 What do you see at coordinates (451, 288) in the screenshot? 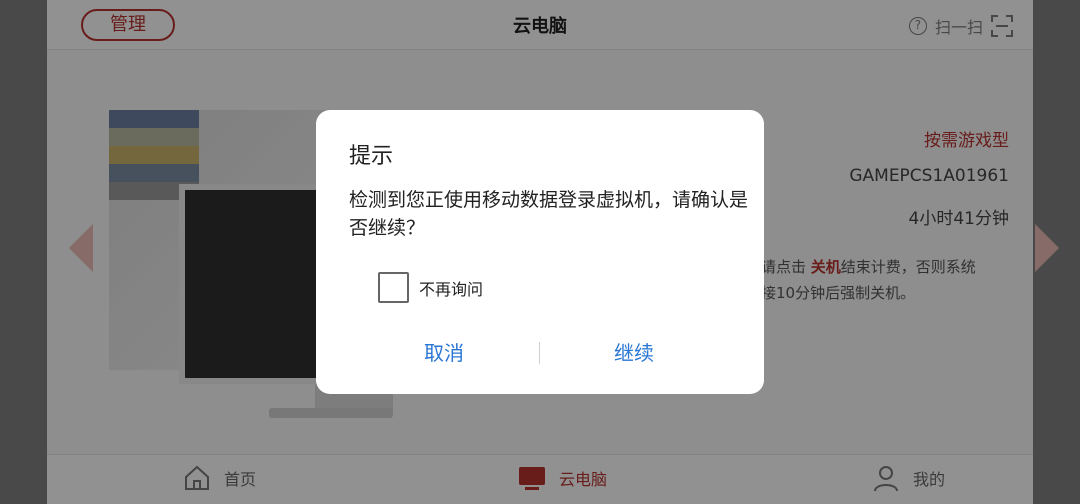
I see `dont-ask-again-label: 不再询问` at bounding box center [451, 288].